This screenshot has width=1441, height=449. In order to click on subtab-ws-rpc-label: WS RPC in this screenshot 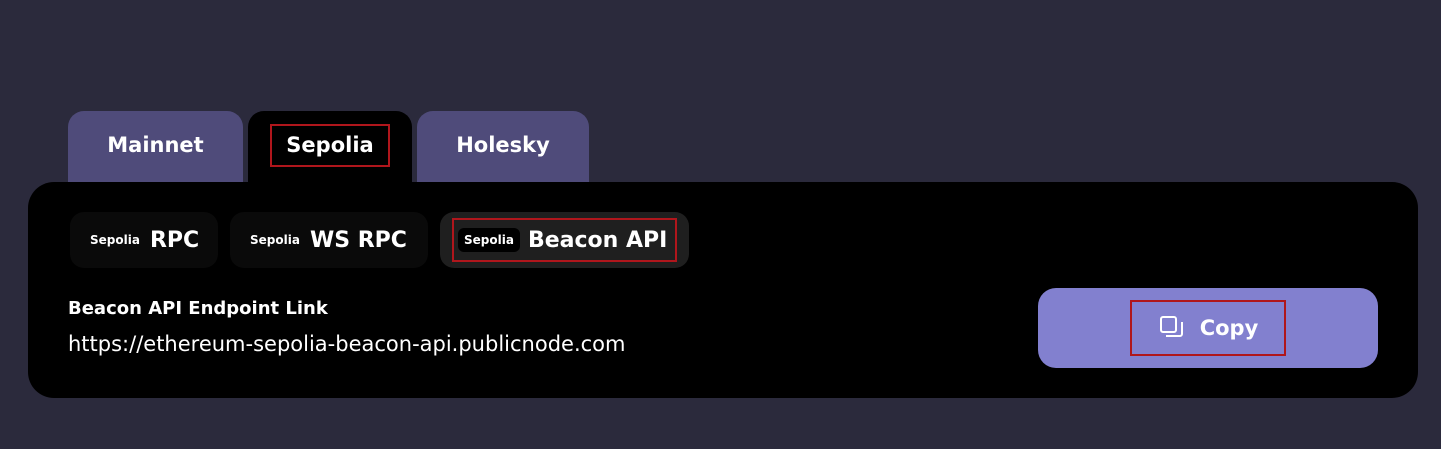, I will do `click(358, 240)`.